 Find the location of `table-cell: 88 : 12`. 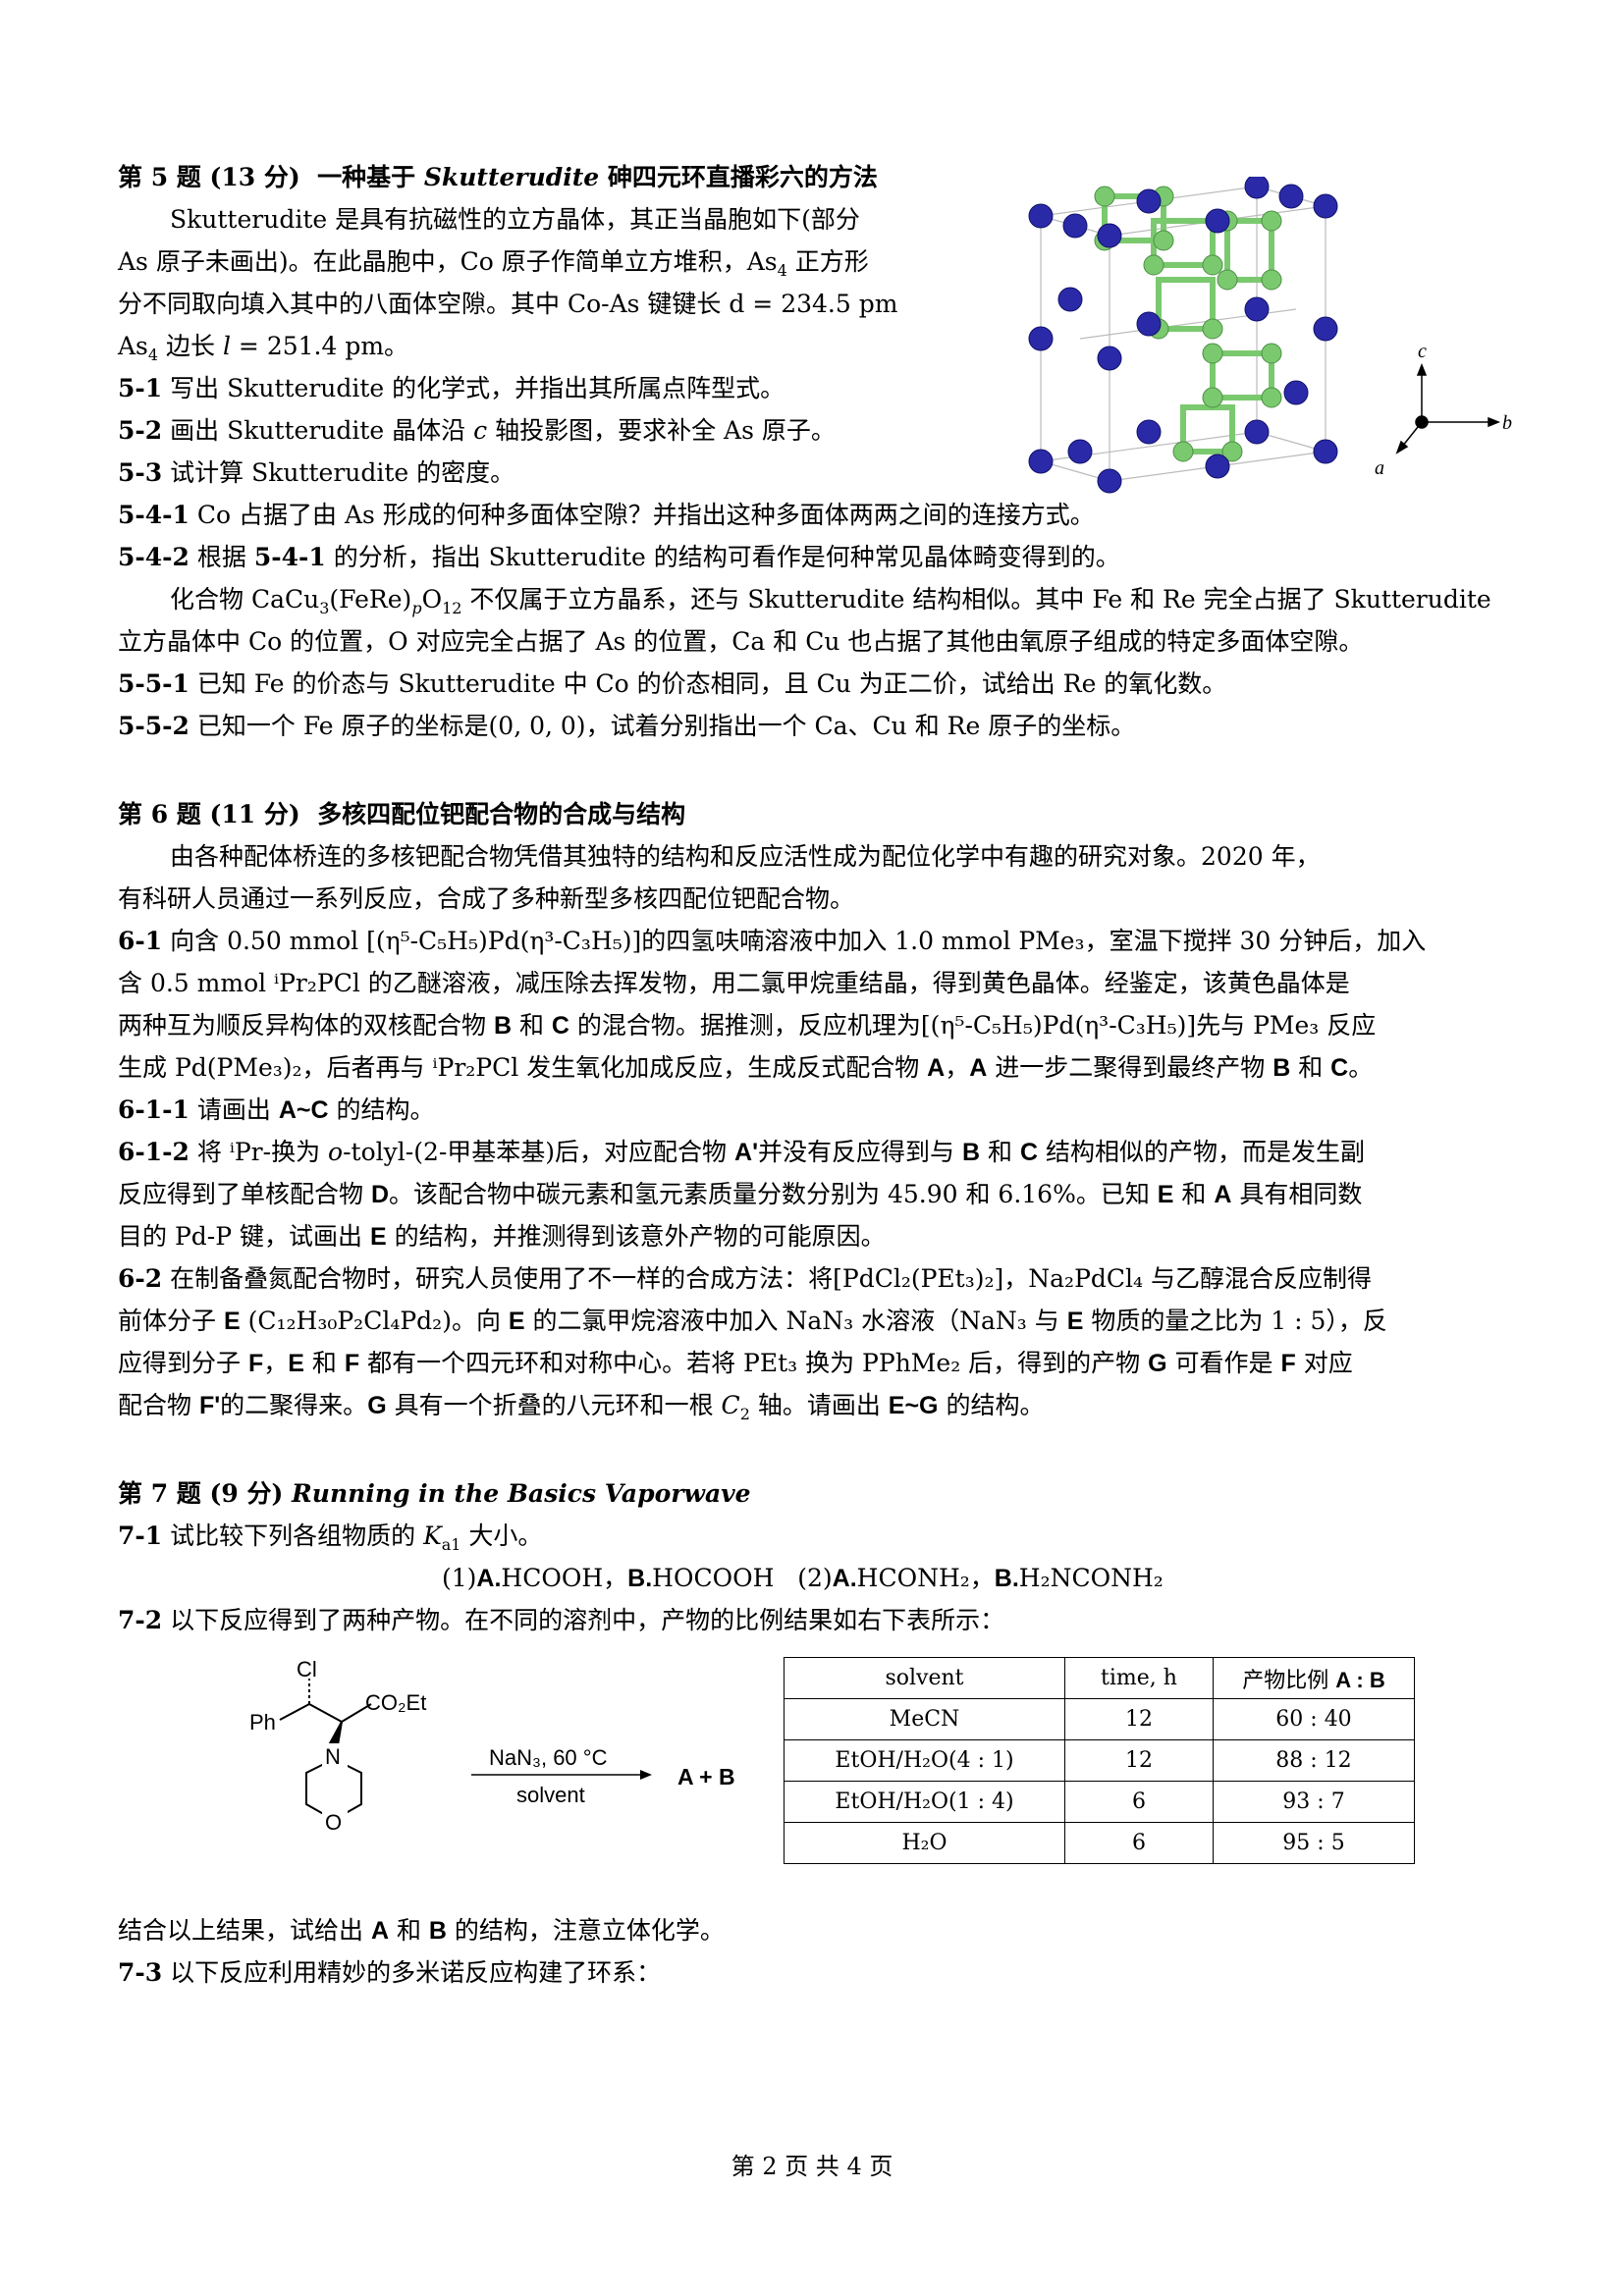

table-cell: 88 : 12 is located at coordinates (1314, 1760).